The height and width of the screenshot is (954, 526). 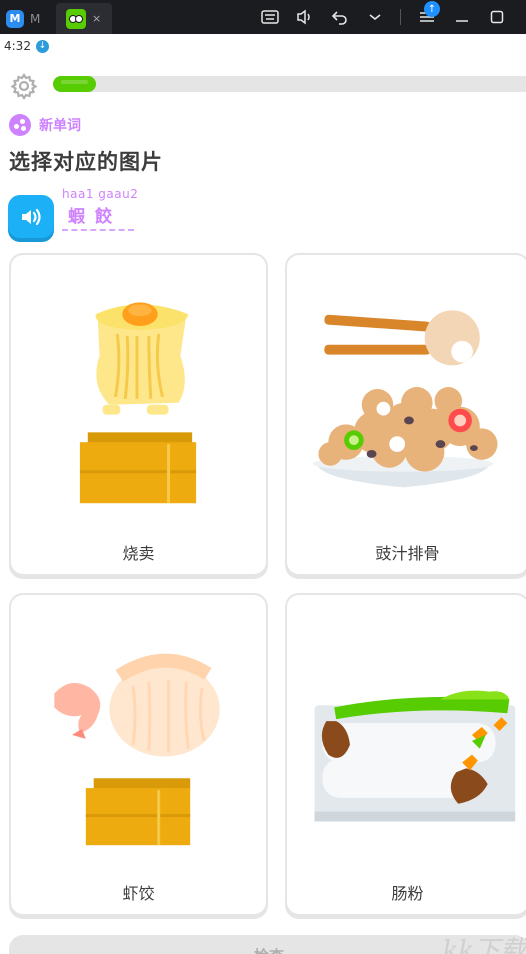 I want to click on window-titlebar: M M × ↑, so click(x=263, y=17).